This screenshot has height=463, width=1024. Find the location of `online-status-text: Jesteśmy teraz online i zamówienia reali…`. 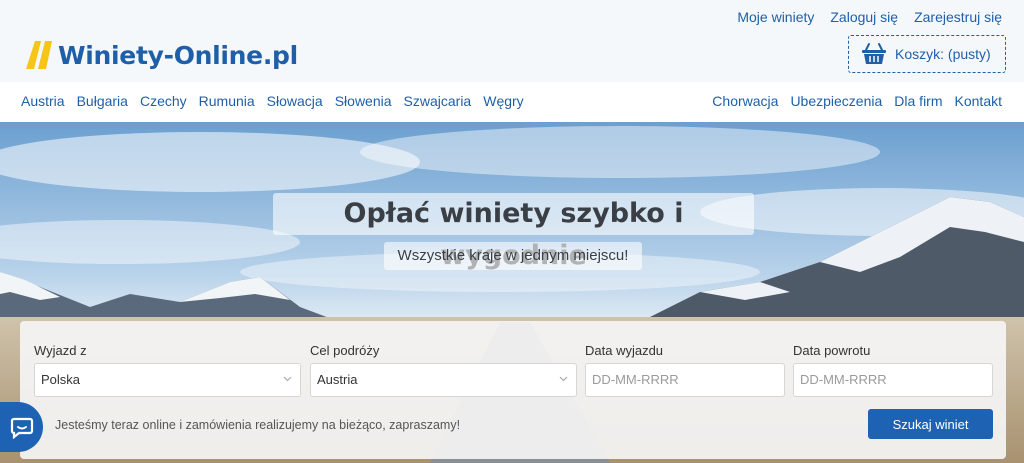

online-status-text: Jesteśmy teraz online i zamówienia reali… is located at coordinates (258, 425).